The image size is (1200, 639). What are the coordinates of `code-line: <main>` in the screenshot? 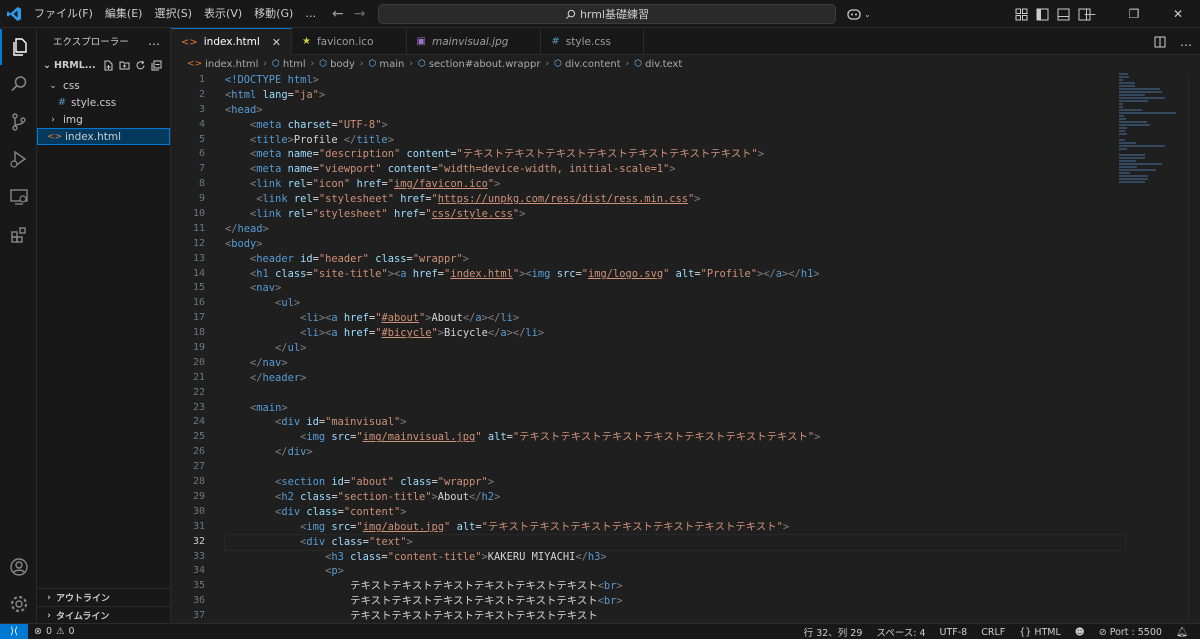 It's located at (675, 408).